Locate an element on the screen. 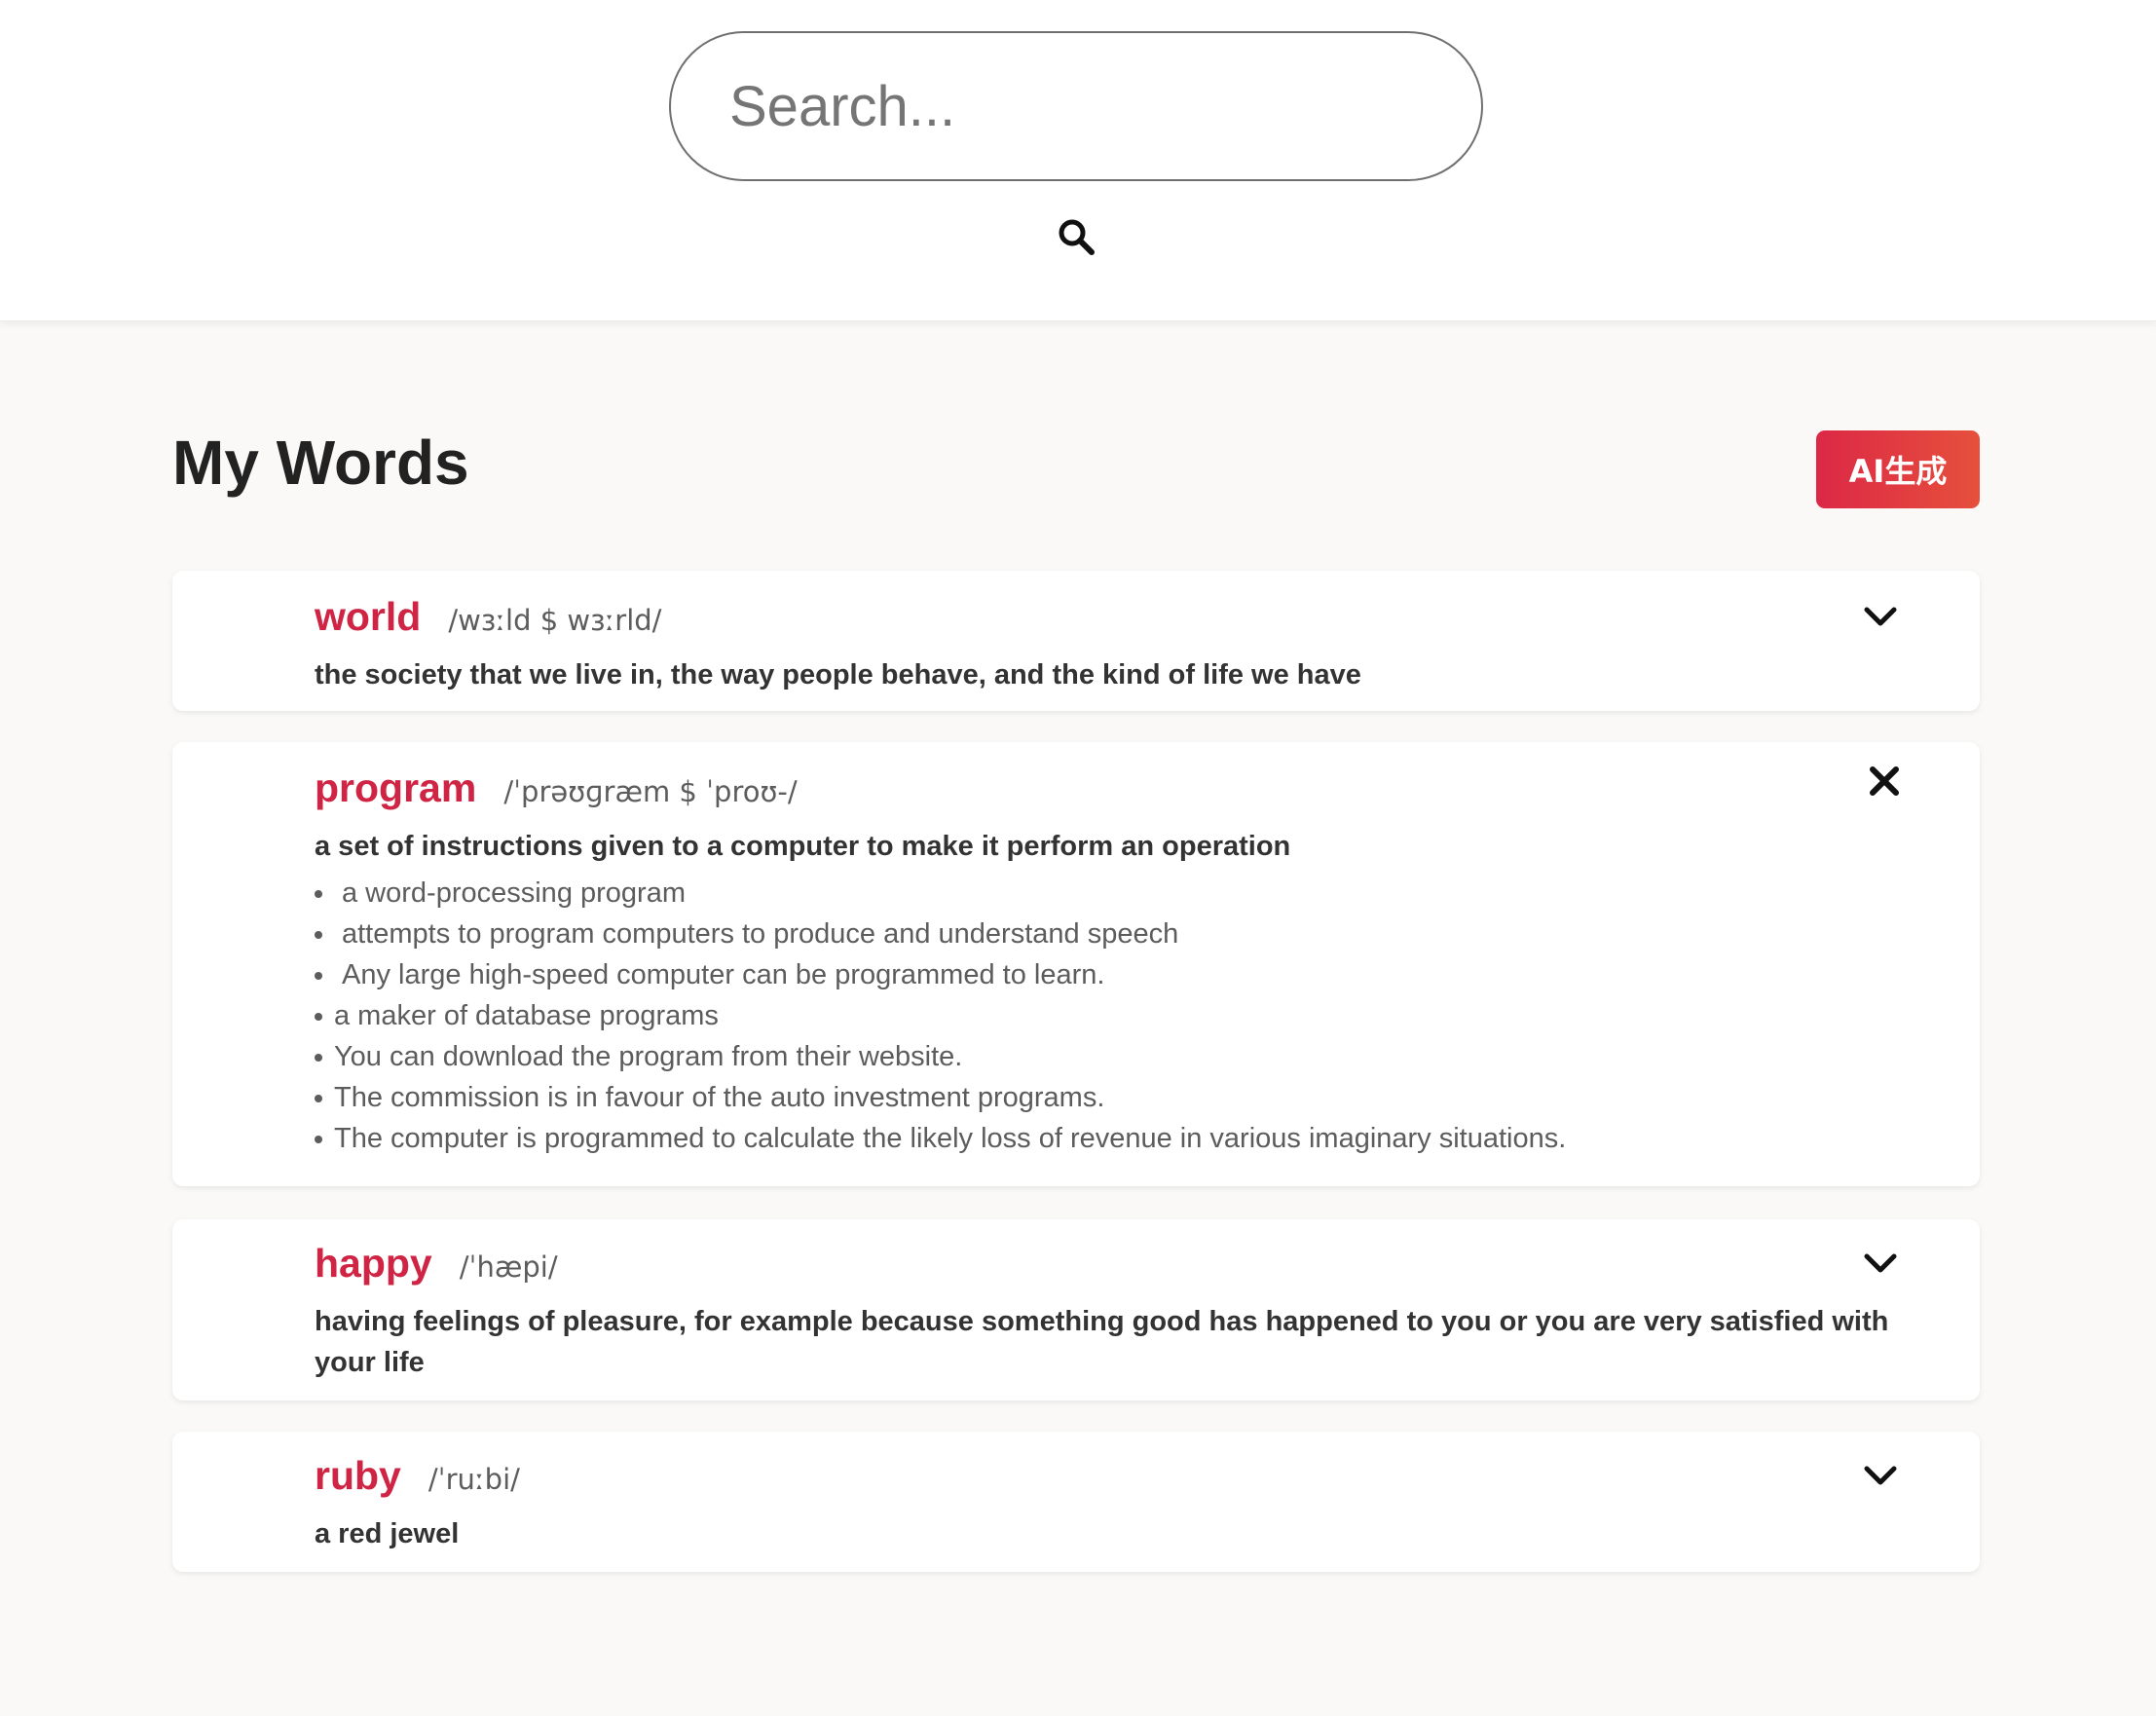 The image size is (2156, 1716). word-definition: a red jewel is located at coordinates (387, 1533).